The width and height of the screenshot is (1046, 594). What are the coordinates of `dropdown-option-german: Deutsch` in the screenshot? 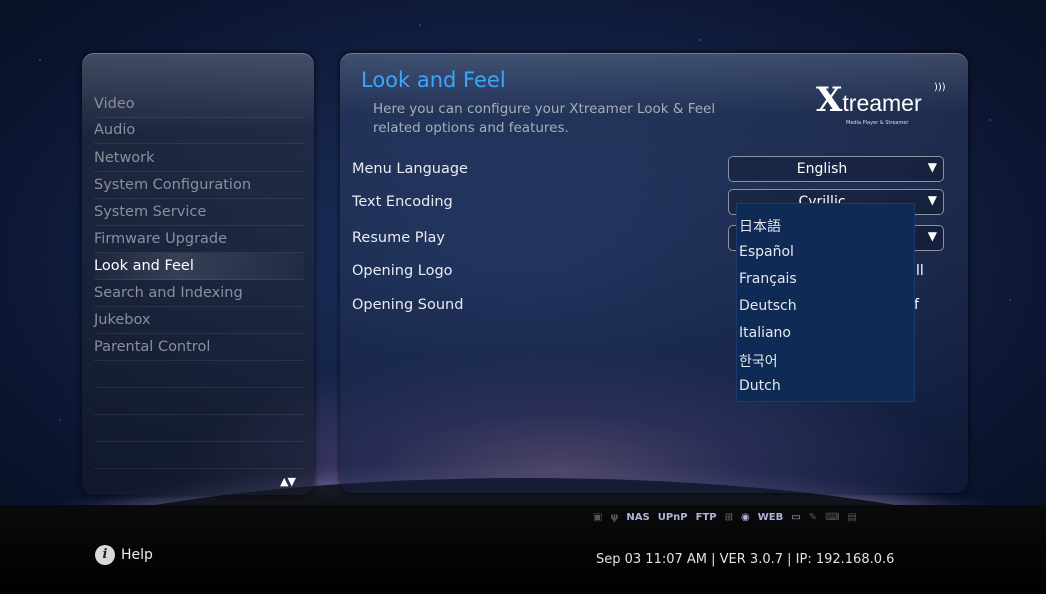 It's located at (768, 306).